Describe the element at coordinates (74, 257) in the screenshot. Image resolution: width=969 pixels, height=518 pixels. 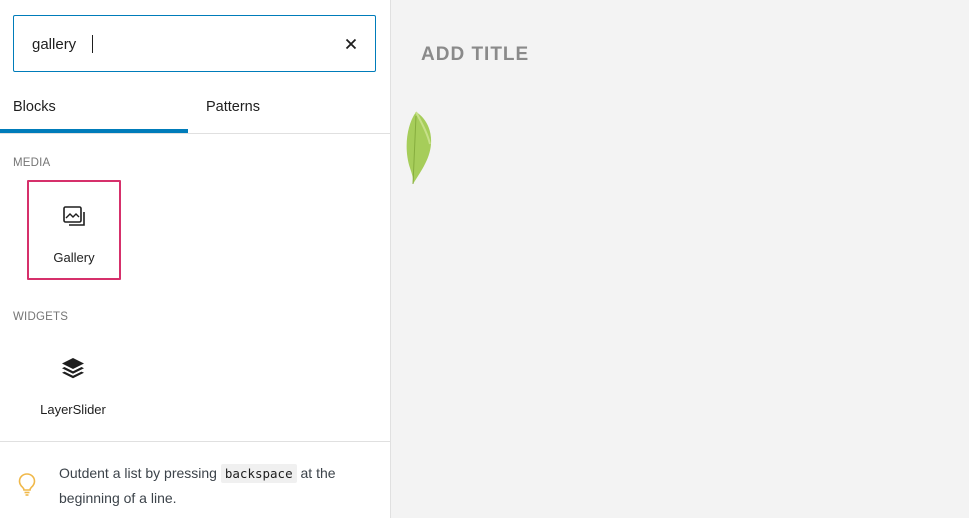
I see `block-label-gallery: Gallery` at that location.